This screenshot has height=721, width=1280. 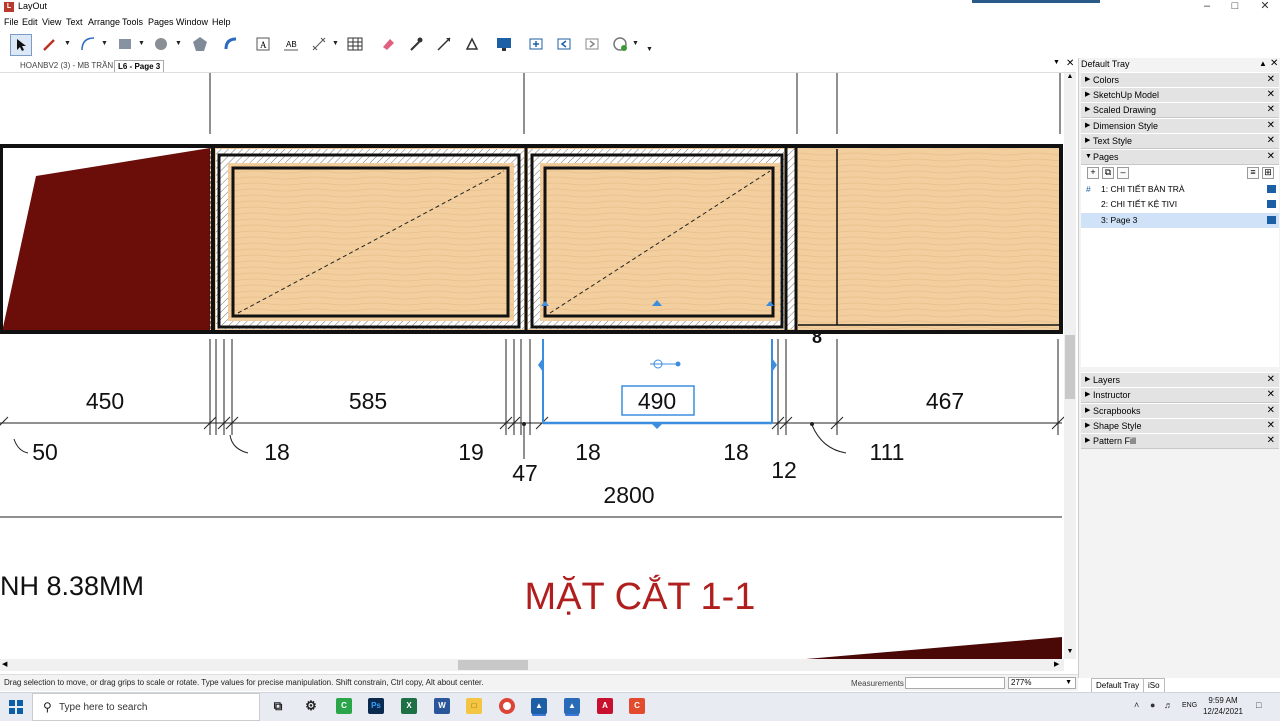 I want to click on app-red-icon: C, so click(x=637, y=706).